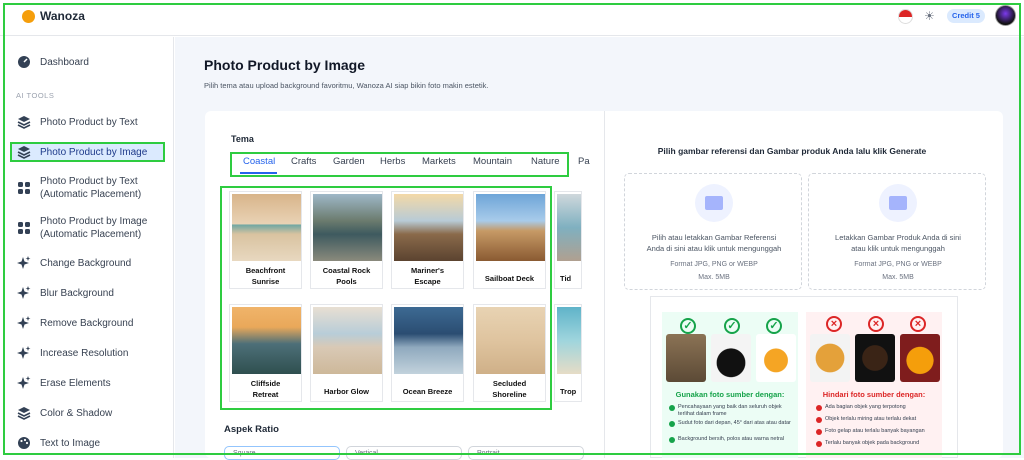 Image resolution: width=1024 pixels, height=460 pixels. What do you see at coordinates (878, 443) in the screenshot?
I see `bad-guideline: Terlalu banyak objek pada background` at bounding box center [878, 443].